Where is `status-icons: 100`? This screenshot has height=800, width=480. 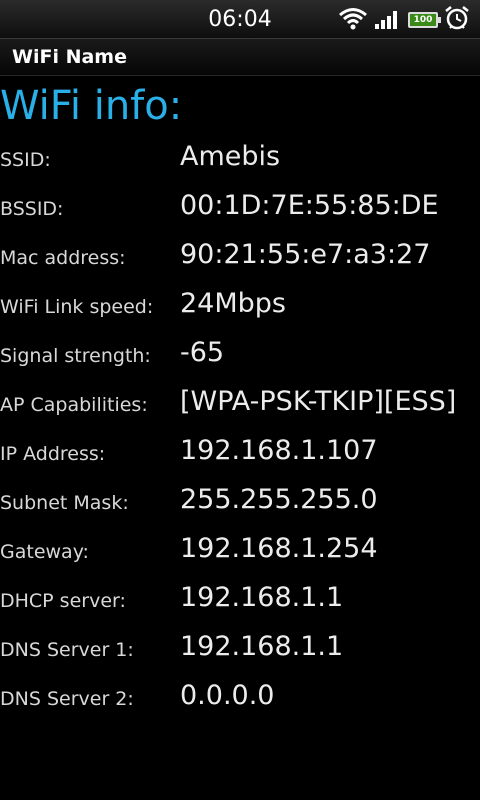
status-icons: 100 is located at coordinates (404, 20).